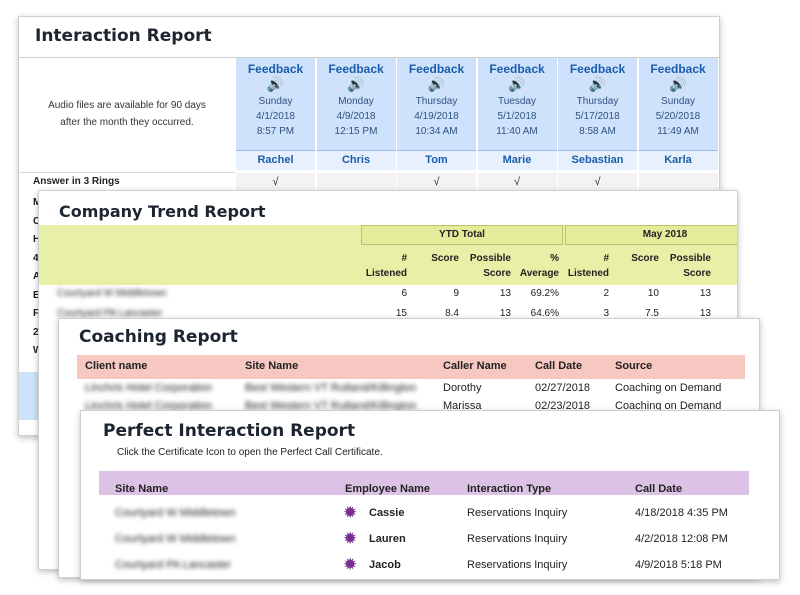 The height and width of the screenshot is (595, 800). What do you see at coordinates (597, 131) in the screenshot?
I see `call-time: 8:58 AM` at bounding box center [597, 131].